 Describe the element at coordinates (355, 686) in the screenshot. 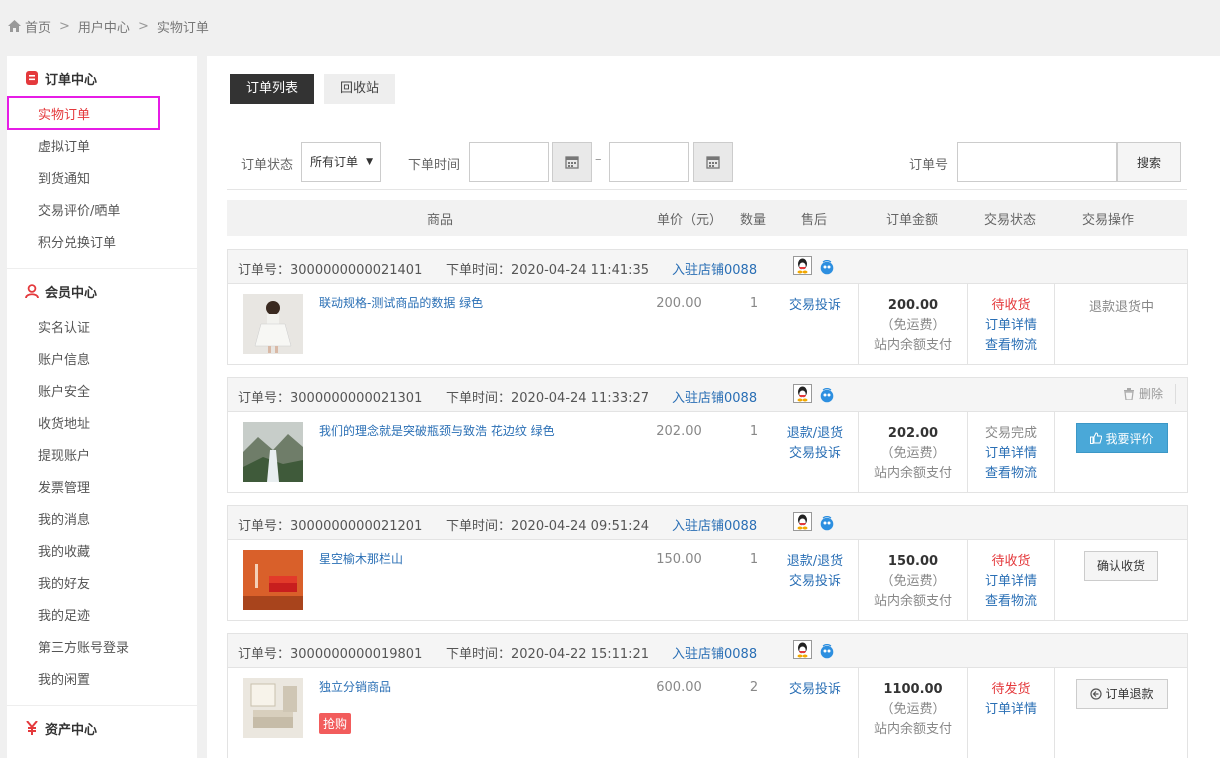

I see `product-name: 独立分销商品` at that location.